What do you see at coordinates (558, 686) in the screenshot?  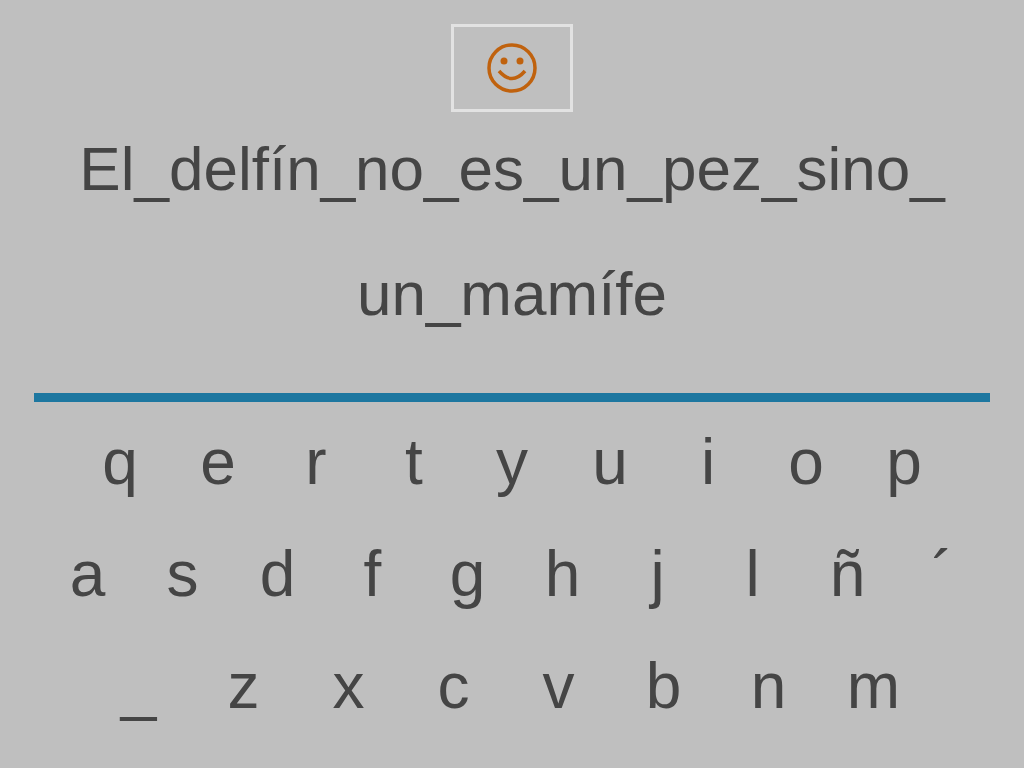 I see `letter-key: v` at bounding box center [558, 686].